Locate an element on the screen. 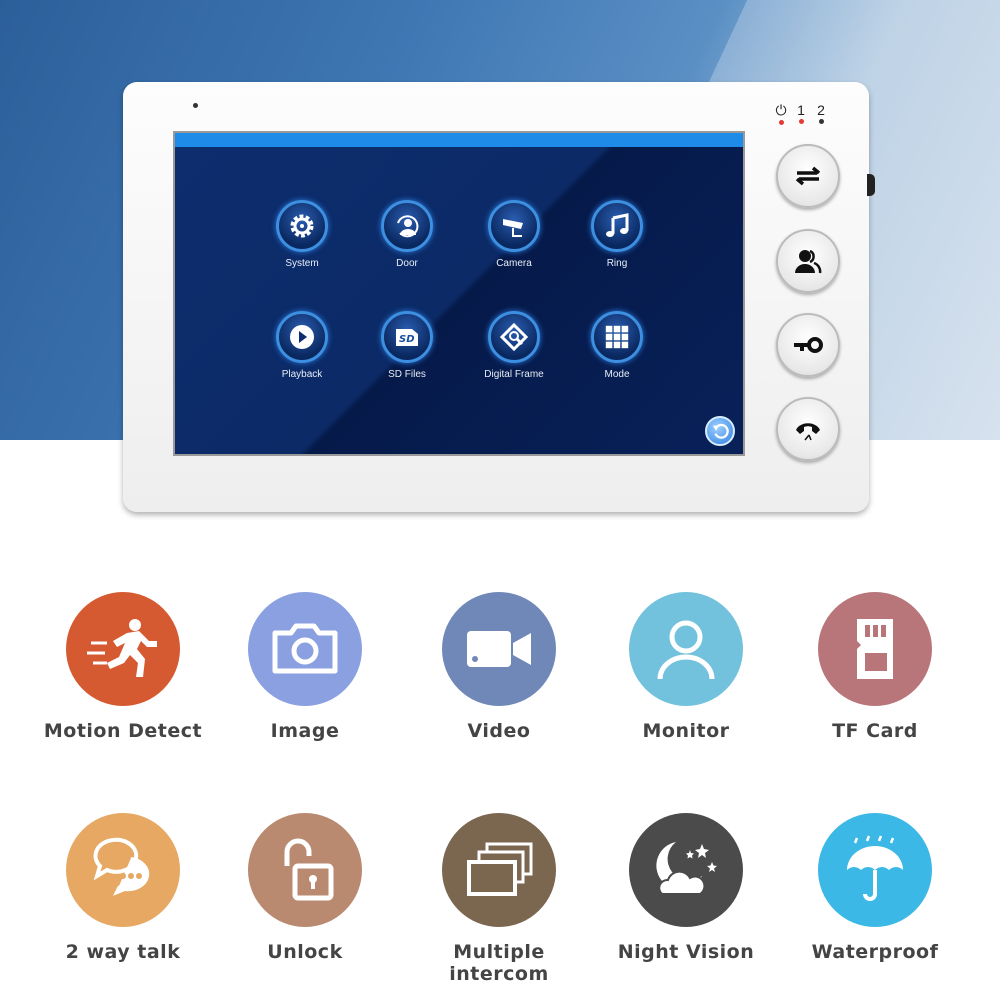  app-digital-frame: Digital Frame is located at coordinates (514, 345).